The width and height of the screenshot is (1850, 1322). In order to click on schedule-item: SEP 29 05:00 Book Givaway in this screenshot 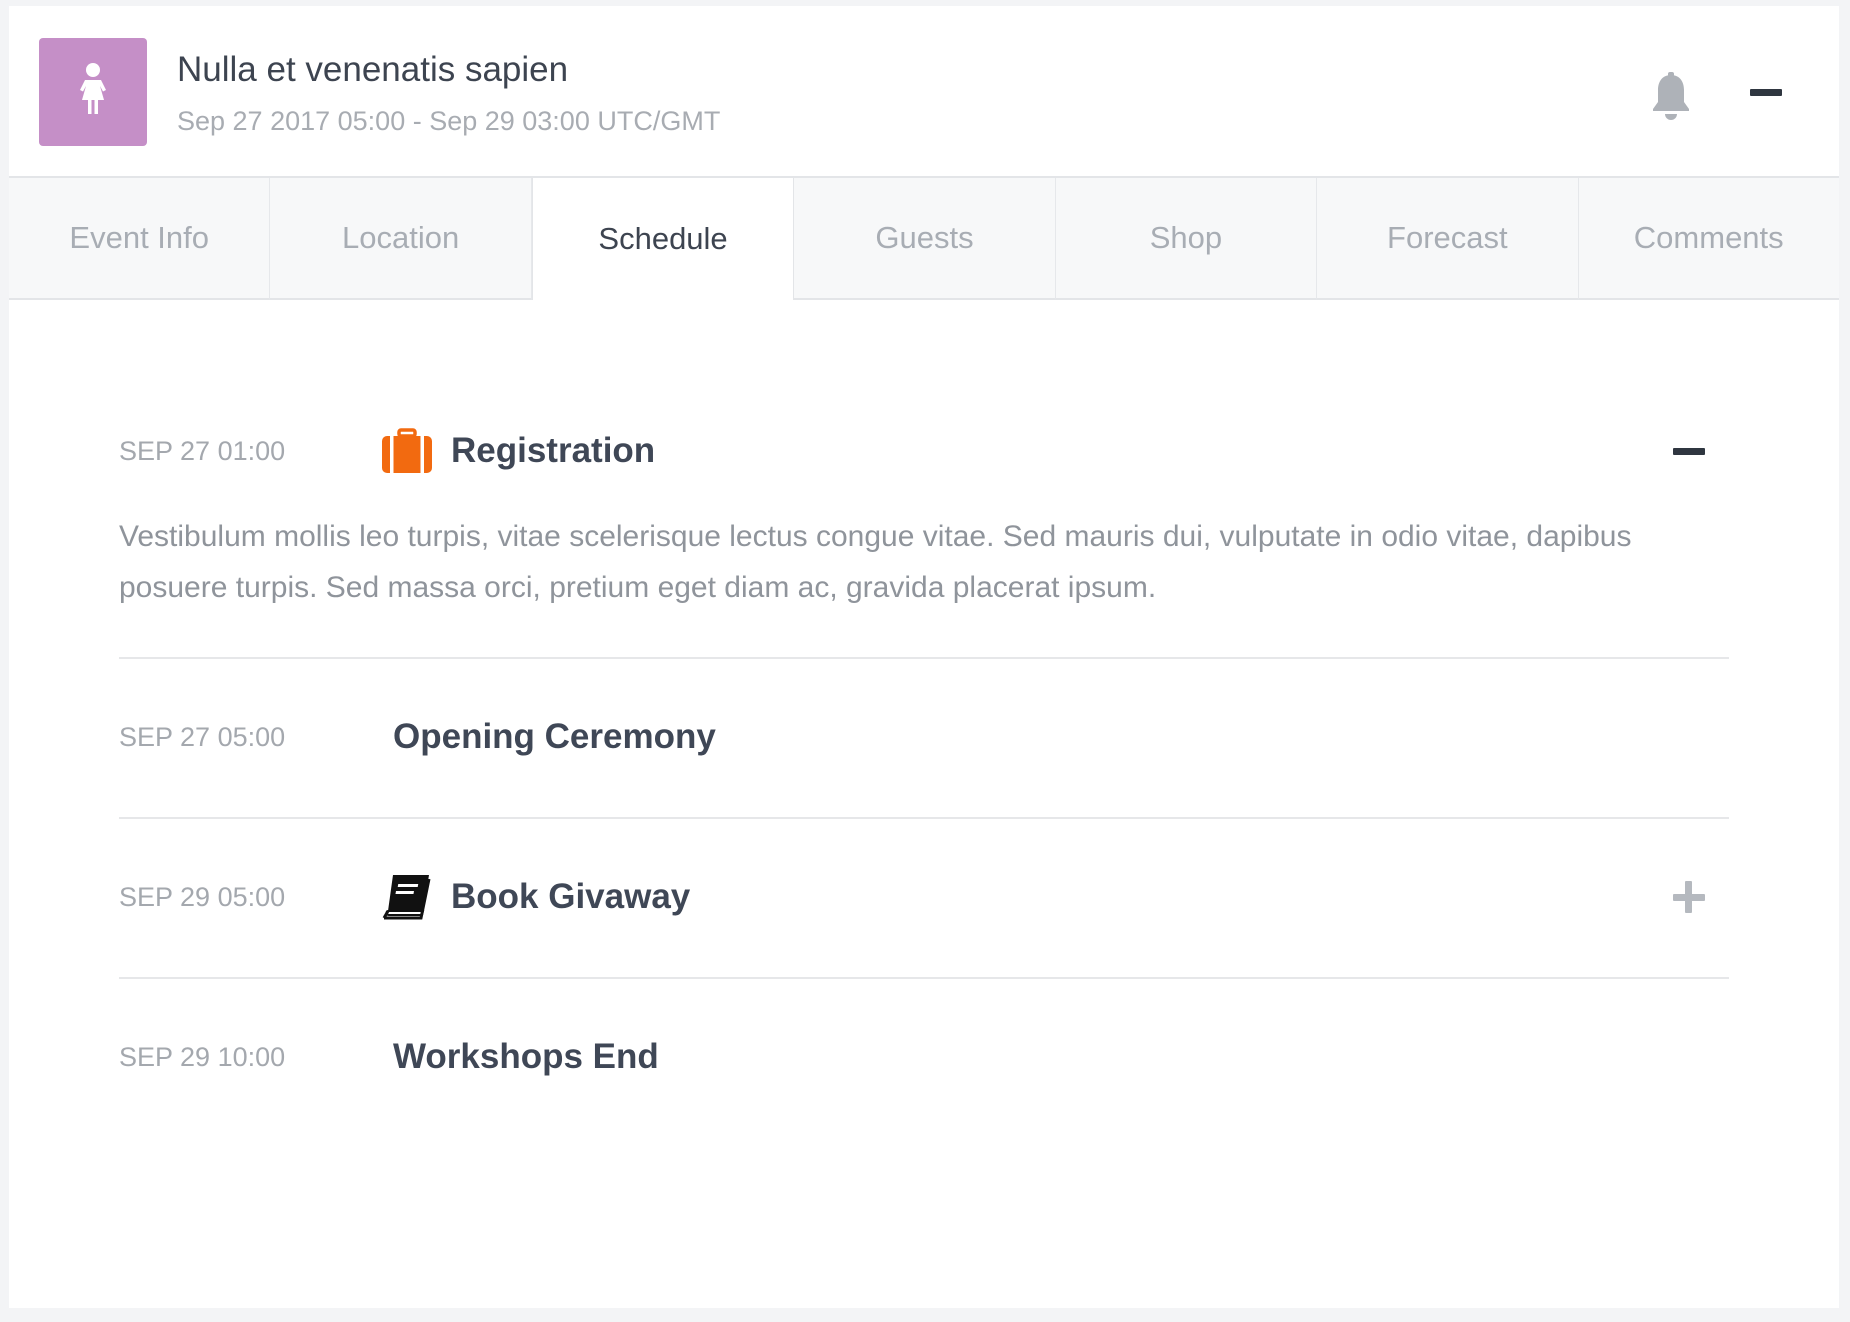, I will do `click(924, 899)`.